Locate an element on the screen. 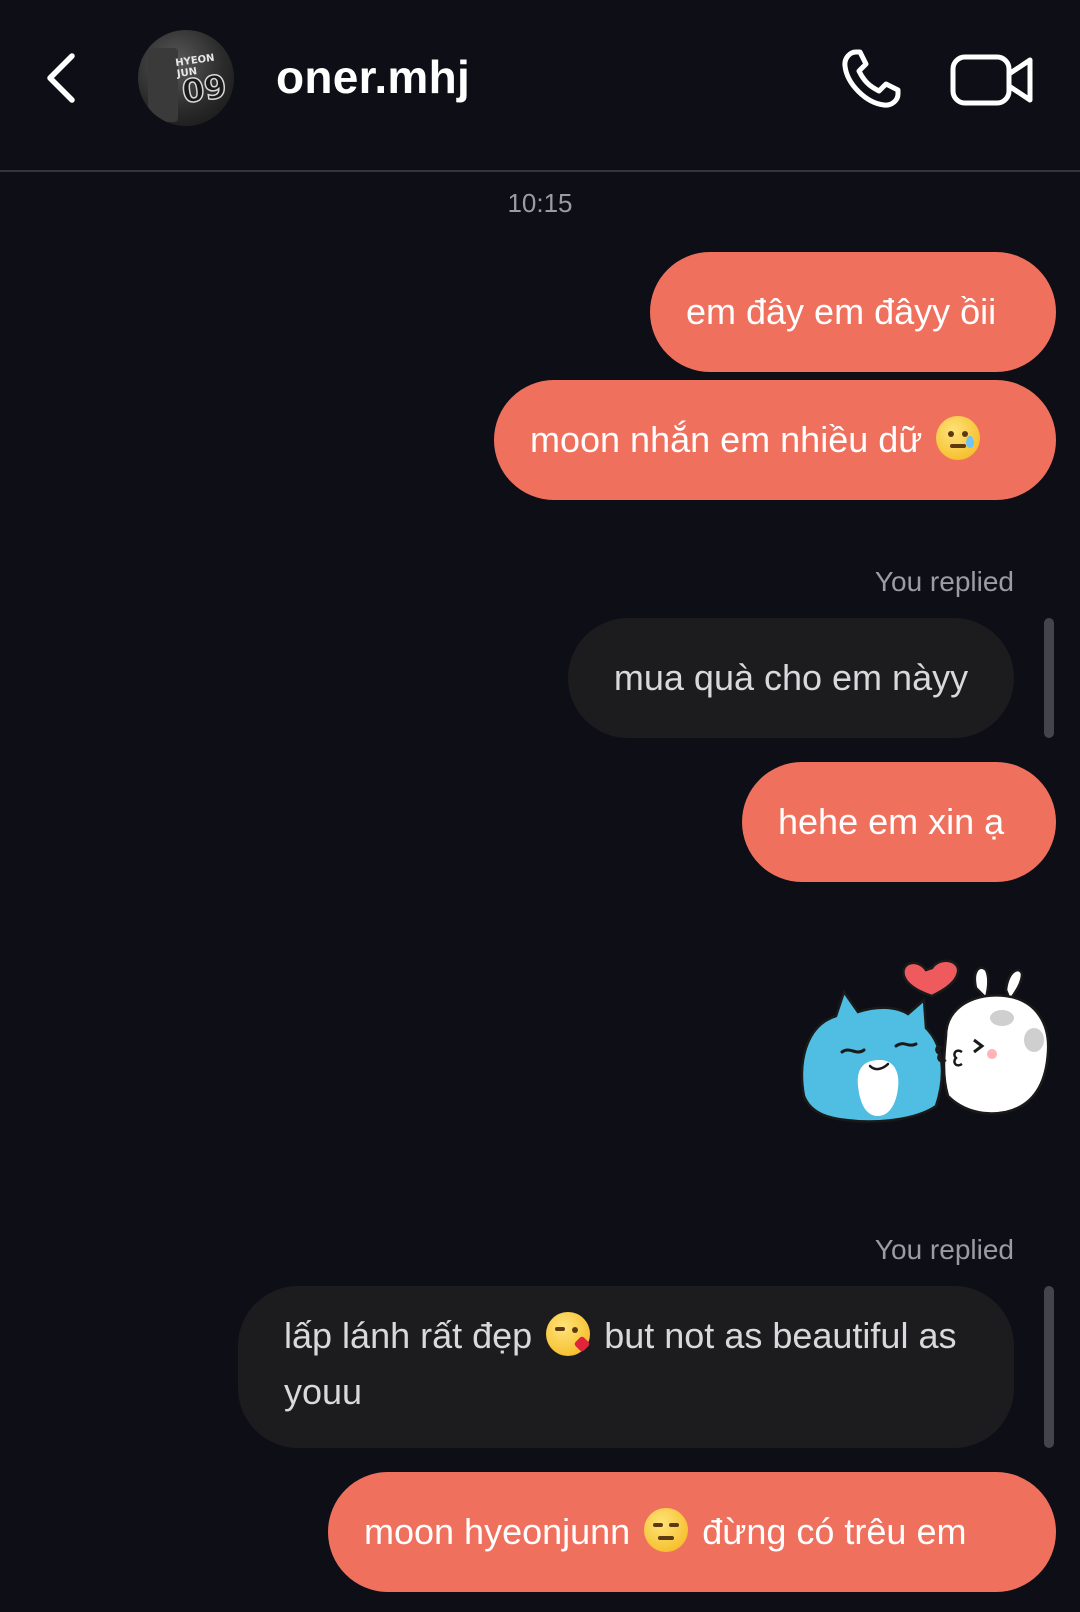 The image size is (1080, 1612). sent-message-bubble: hehe em xin ạ is located at coordinates (899, 822).